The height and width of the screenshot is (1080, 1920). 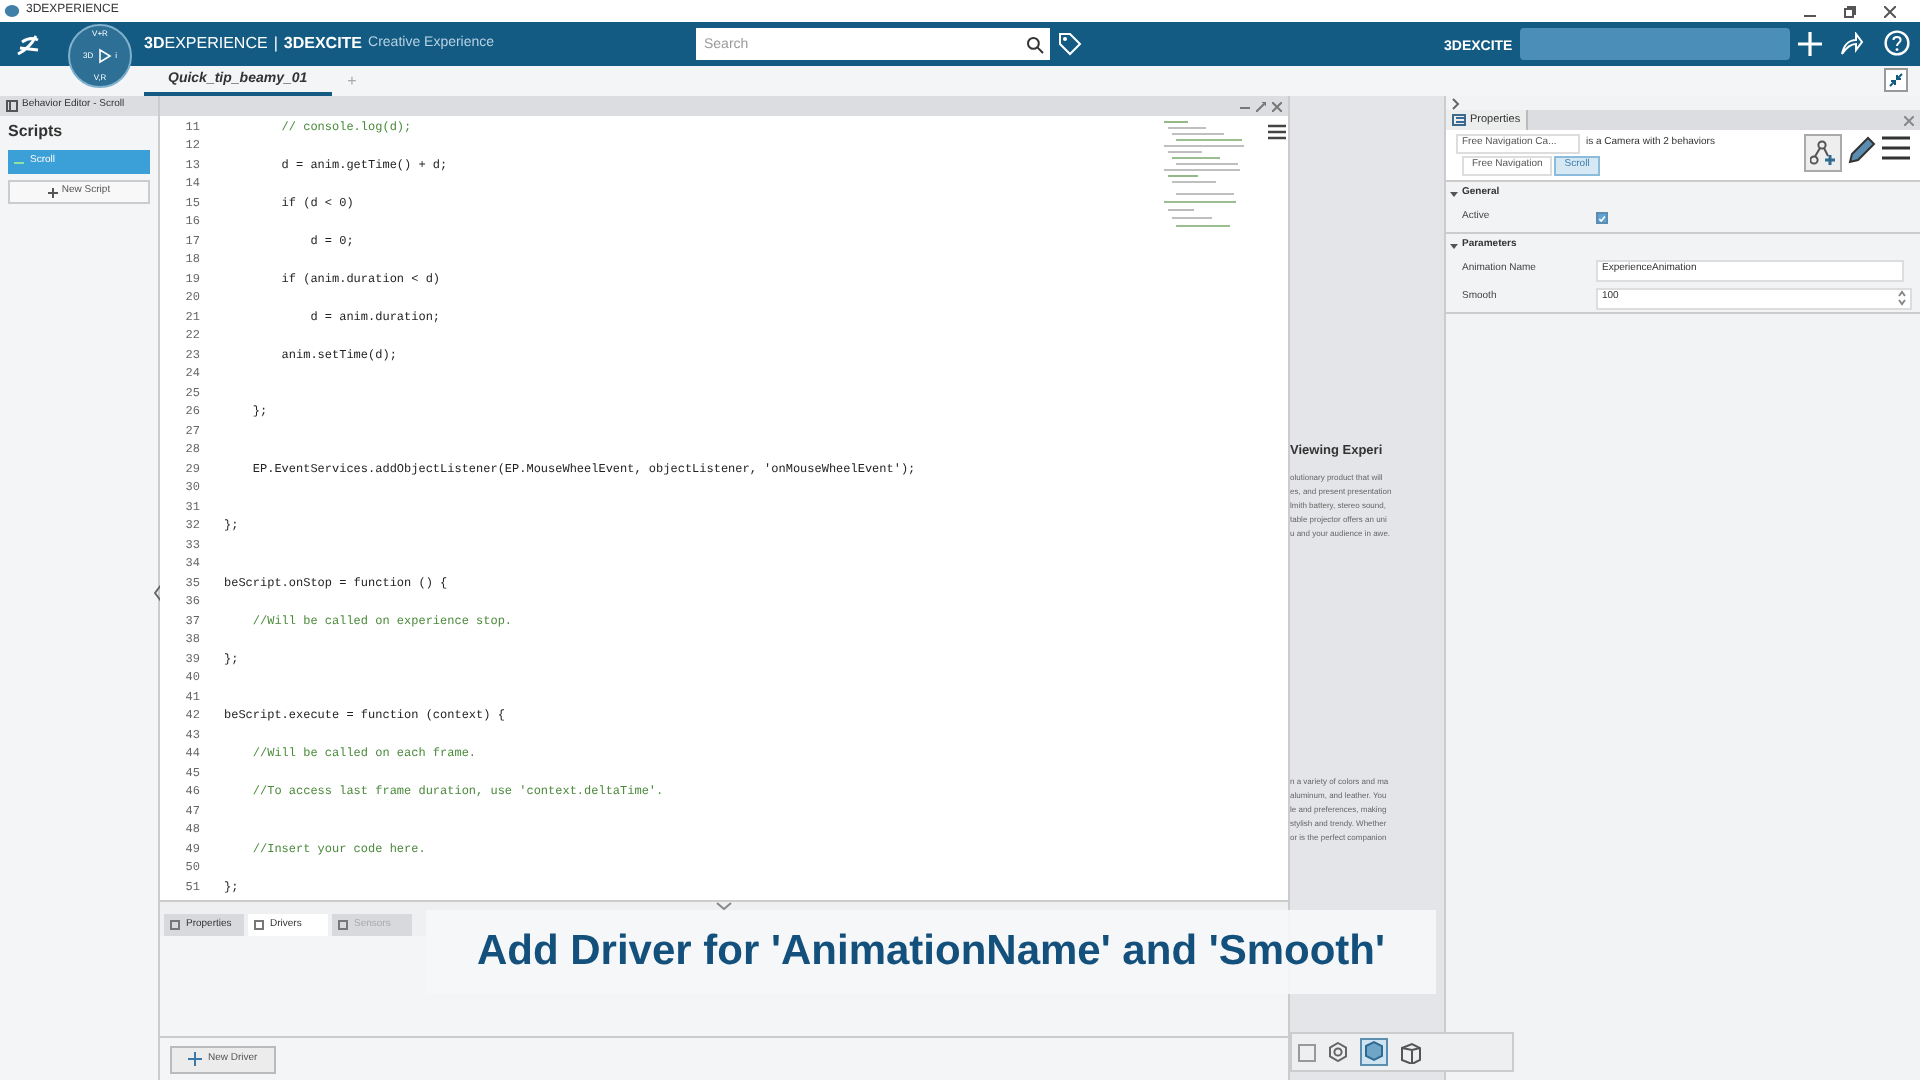 What do you see at coordinates (12, 106) in the screenshot?
I see `panel-icon` at bounding box center [12, 106].